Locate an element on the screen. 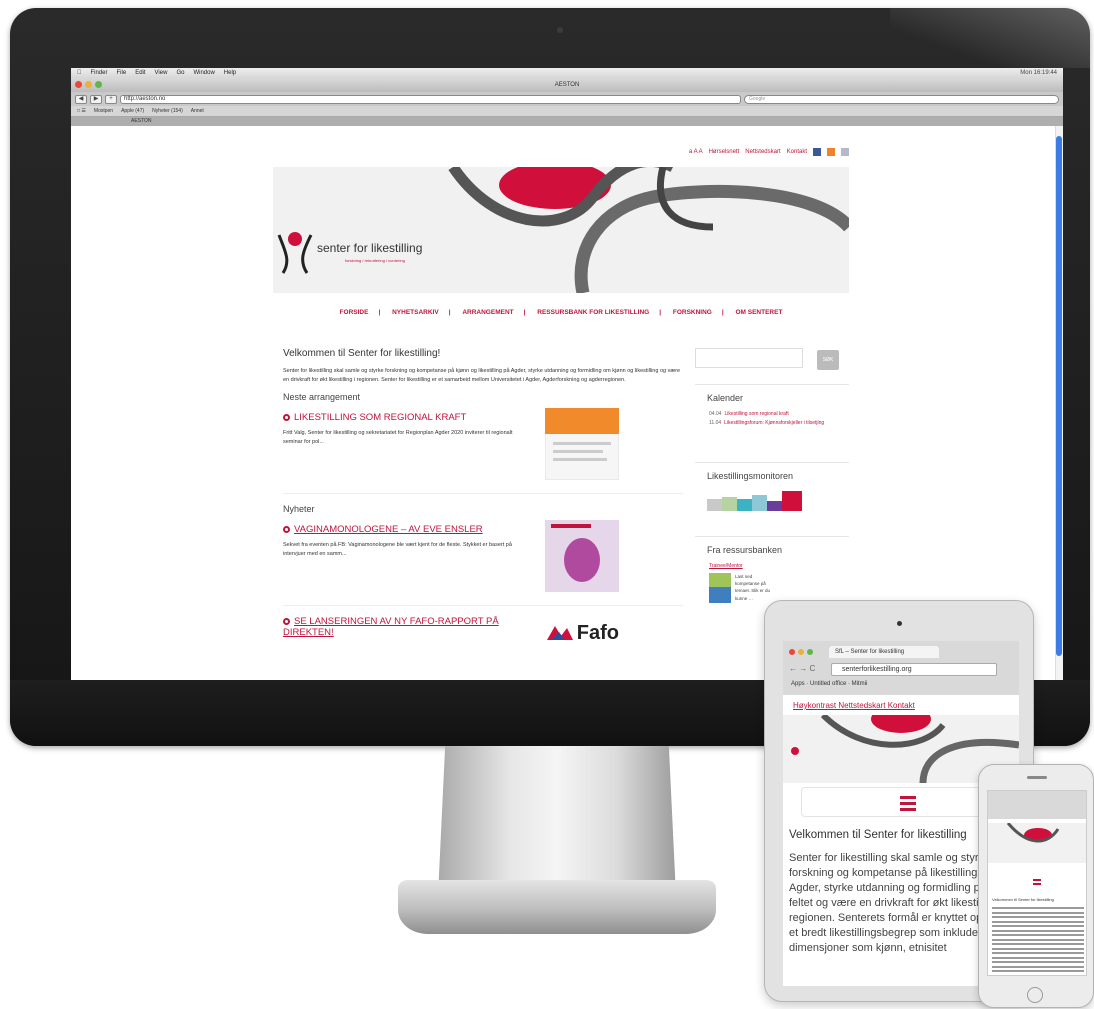 The height and width of the screenshot is (1009, 1094). scrollbar-thumb is located at coordinates (1059, 396).